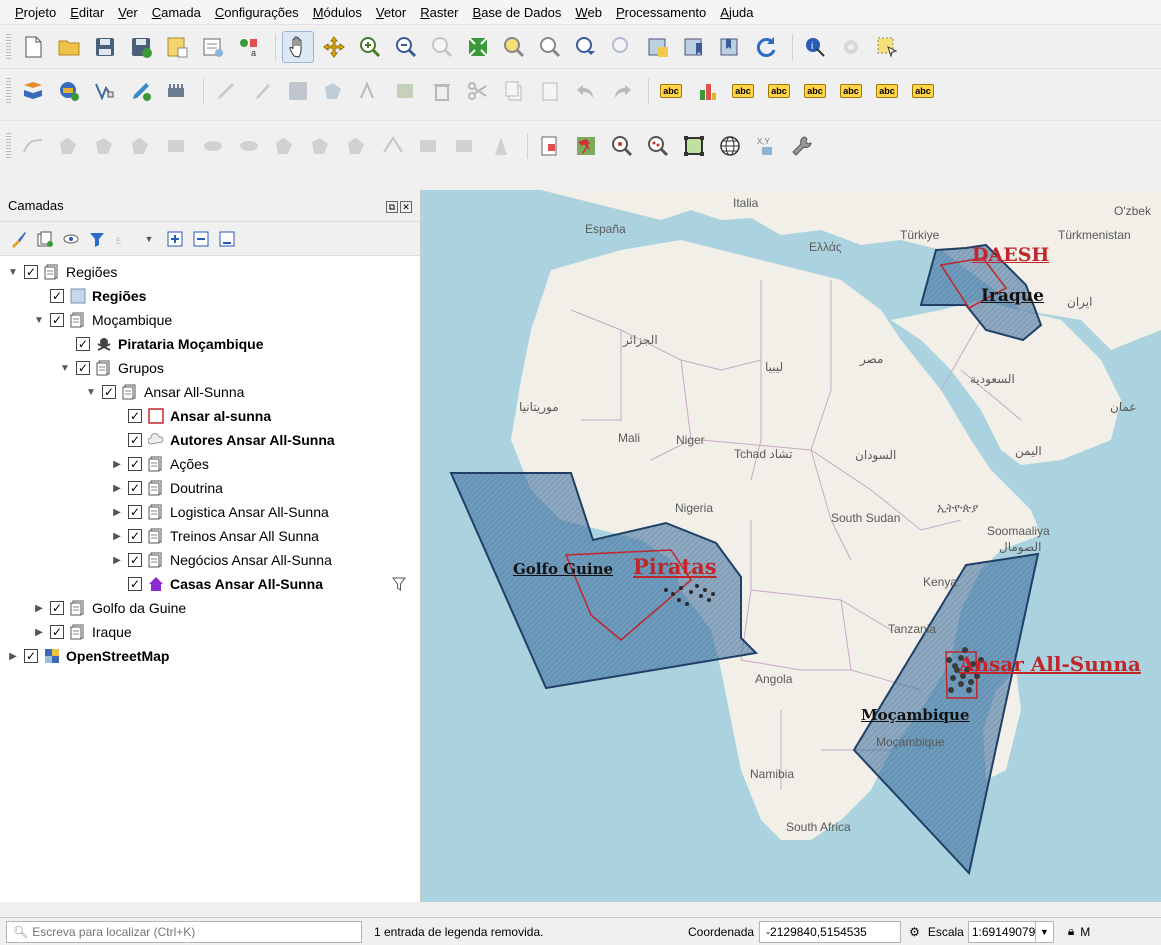  What do you see at coordinates (370, 47) in the screenshot?
I see `zoom-in-button` at bounding box center [370, 47].